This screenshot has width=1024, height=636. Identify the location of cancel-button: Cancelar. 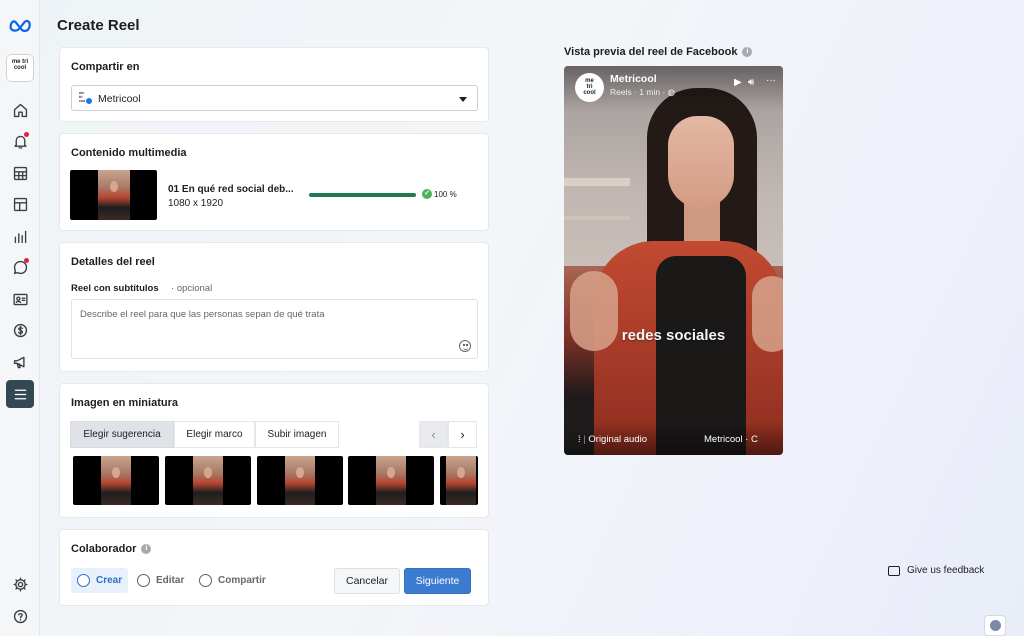
(367, 581).